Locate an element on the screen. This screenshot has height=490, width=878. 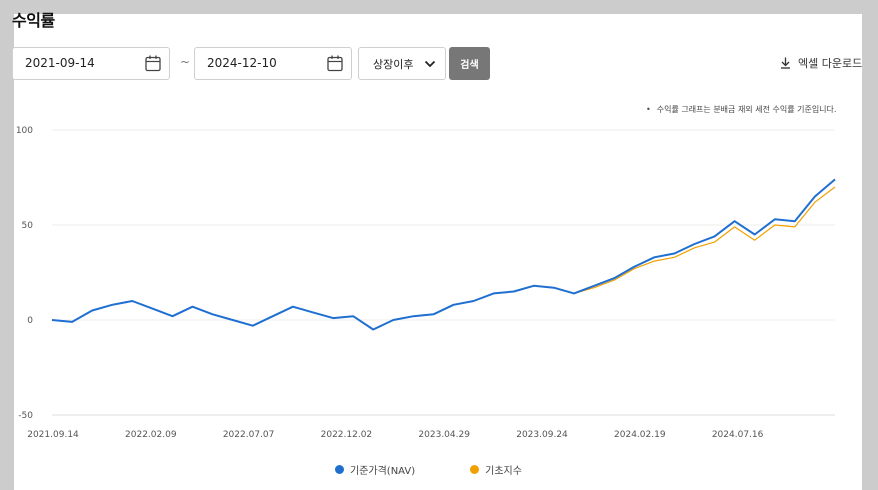
x-tick-label: 2022.12.02 is located at coordinates (347, 435).